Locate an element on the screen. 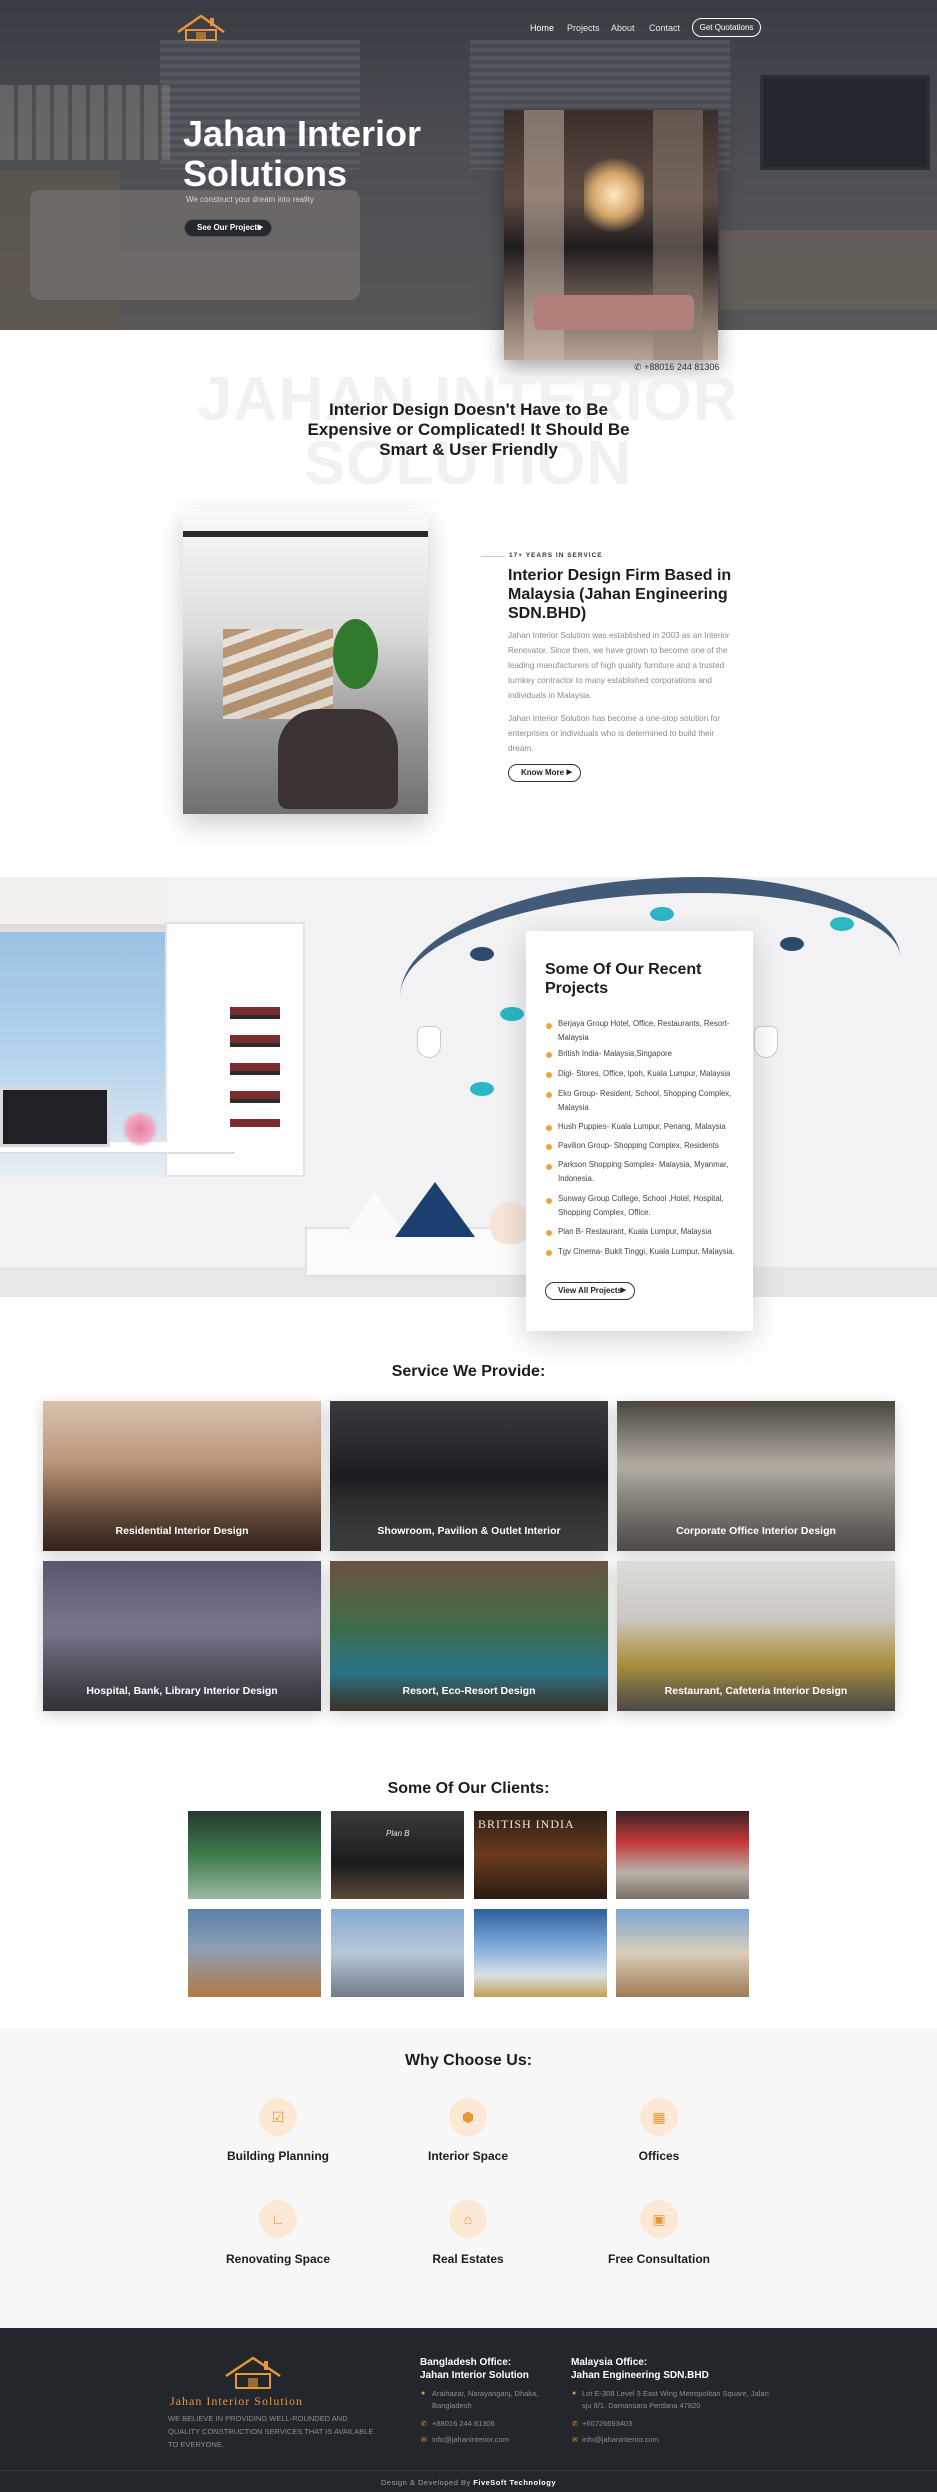  cube-icon: ⬢ is located at coordinates (468, 2117).